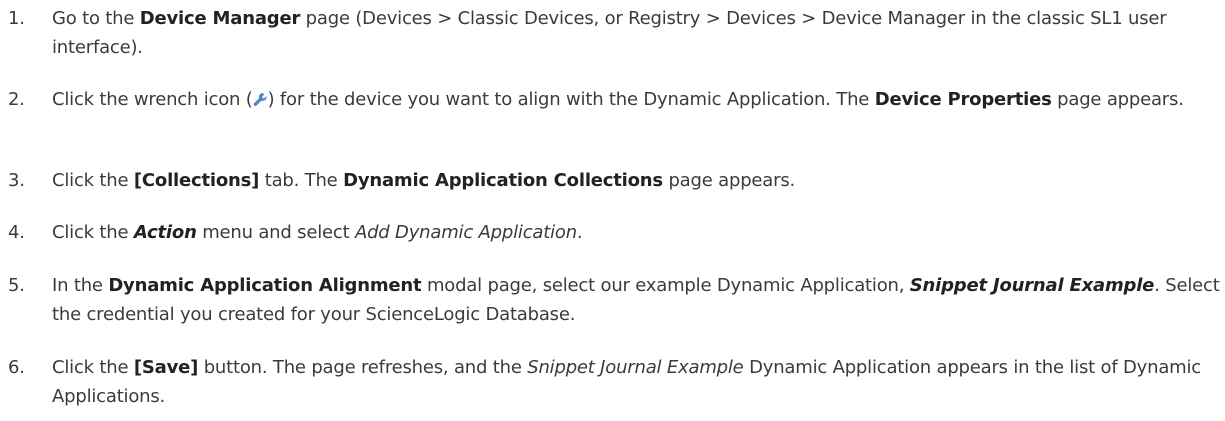 This screenshot has height=421, width=1225. What do you see at coordinates (220, 18) in the screenshot?
I see `device-manager-term: Device Manager` at bounding box center [220, 18].